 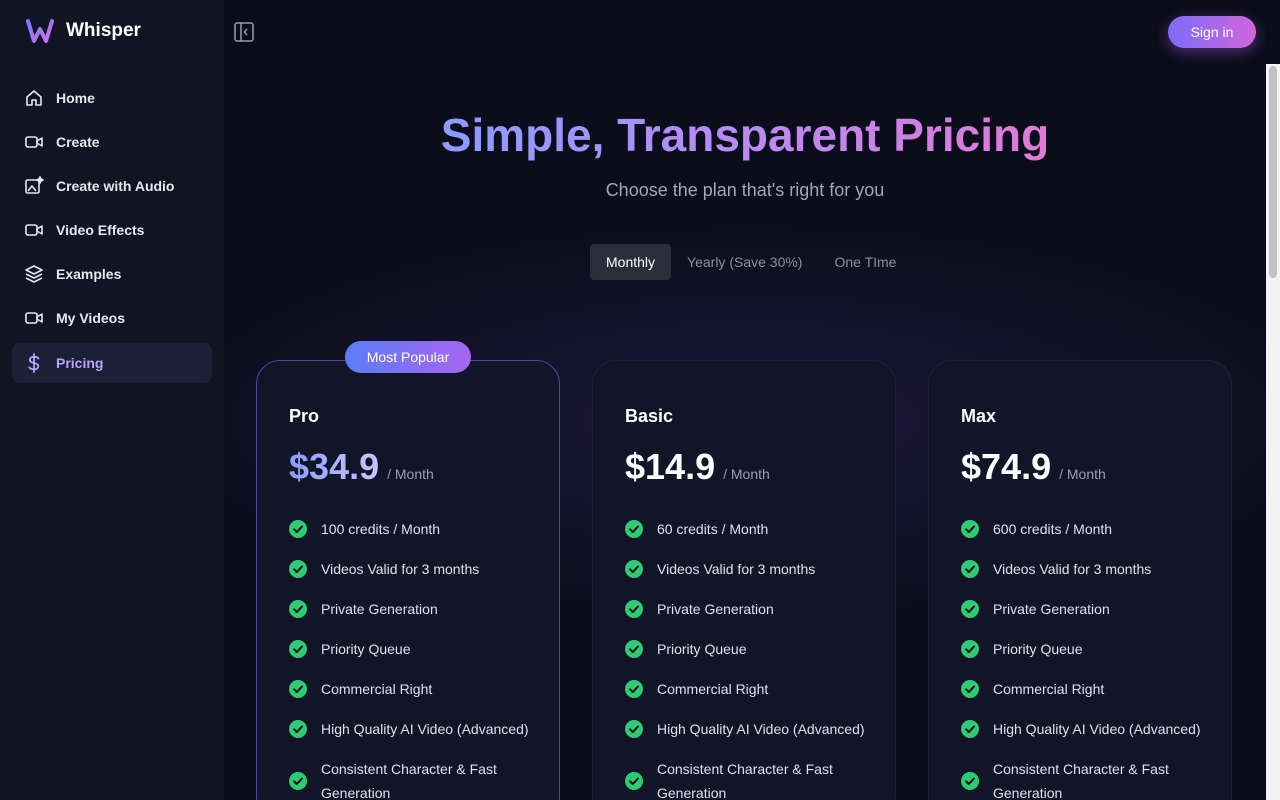 I want to click on billing-tabs: Monthly Yearly (Save 30%) One TIme, so click(x=751, y=262).